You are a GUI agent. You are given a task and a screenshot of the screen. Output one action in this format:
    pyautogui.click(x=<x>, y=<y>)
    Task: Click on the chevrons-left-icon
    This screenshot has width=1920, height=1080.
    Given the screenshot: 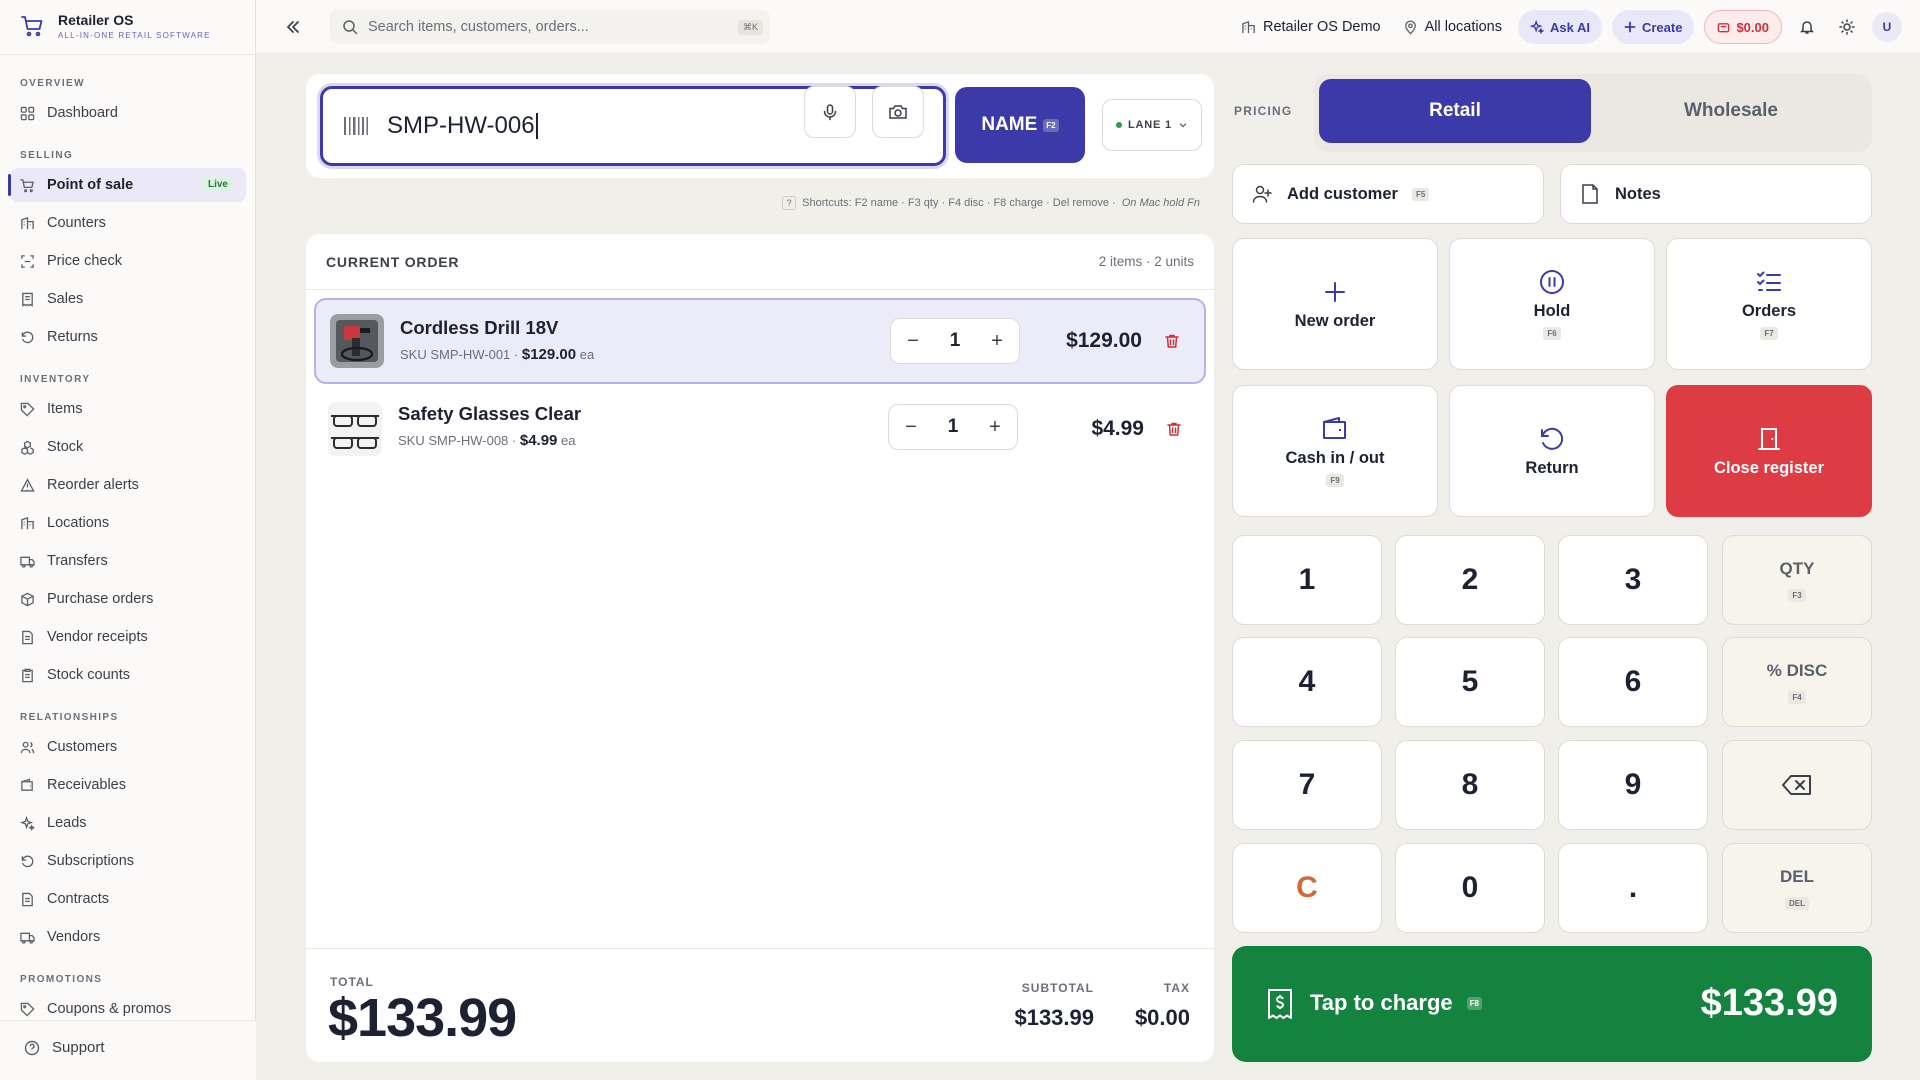 What is the action you would take?
    pyautogui.click(x=293, y=27)
    